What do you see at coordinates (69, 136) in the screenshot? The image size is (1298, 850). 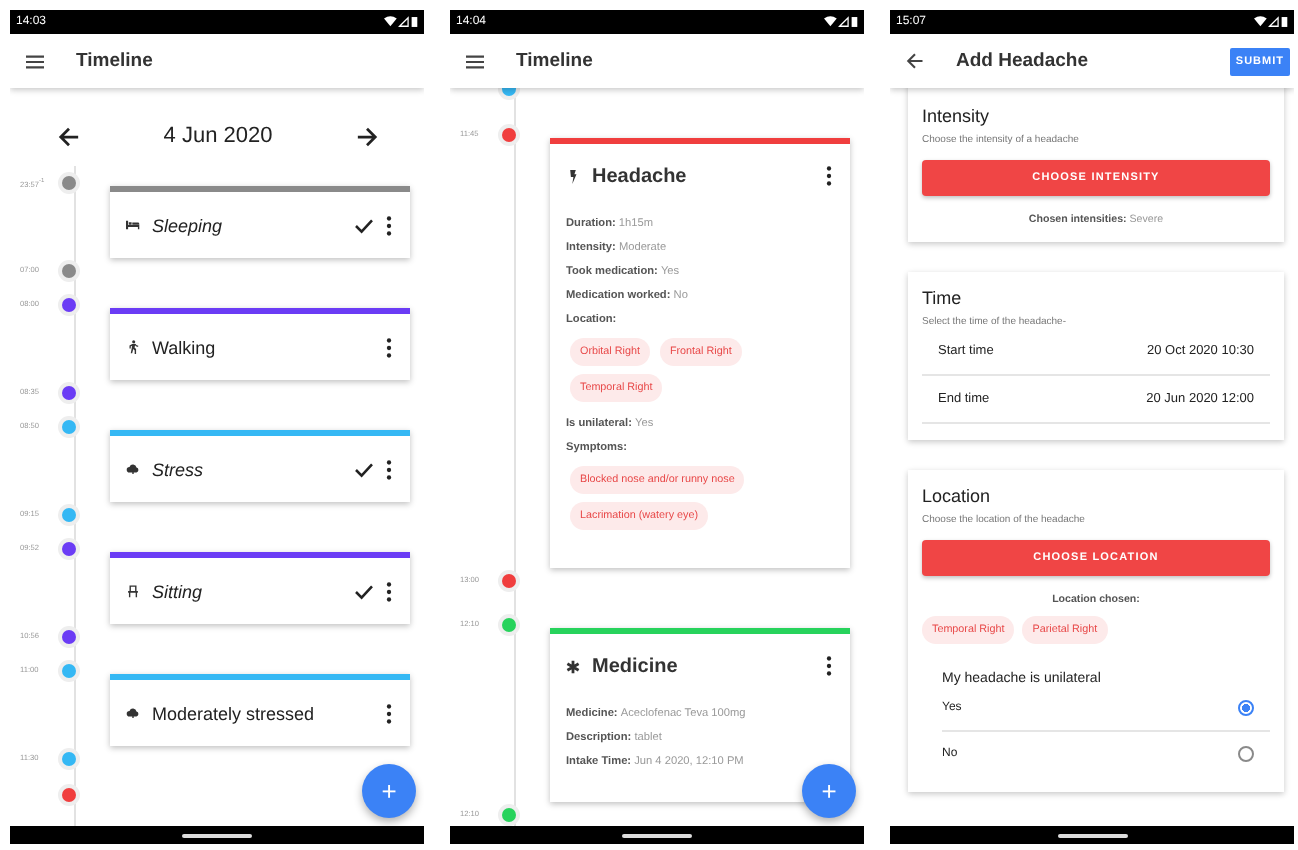 I see `arrow-left-icon` at bounding box center [69, 136].